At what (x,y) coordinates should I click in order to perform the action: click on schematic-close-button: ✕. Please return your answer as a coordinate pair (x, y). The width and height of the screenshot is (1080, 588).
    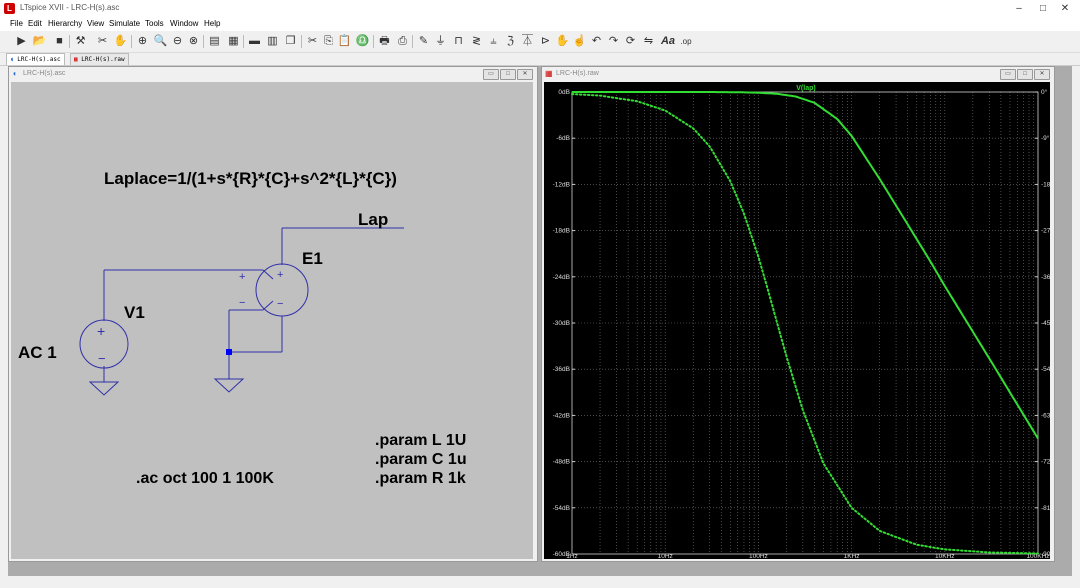
    Looking at the image, I should click on (525, 74).